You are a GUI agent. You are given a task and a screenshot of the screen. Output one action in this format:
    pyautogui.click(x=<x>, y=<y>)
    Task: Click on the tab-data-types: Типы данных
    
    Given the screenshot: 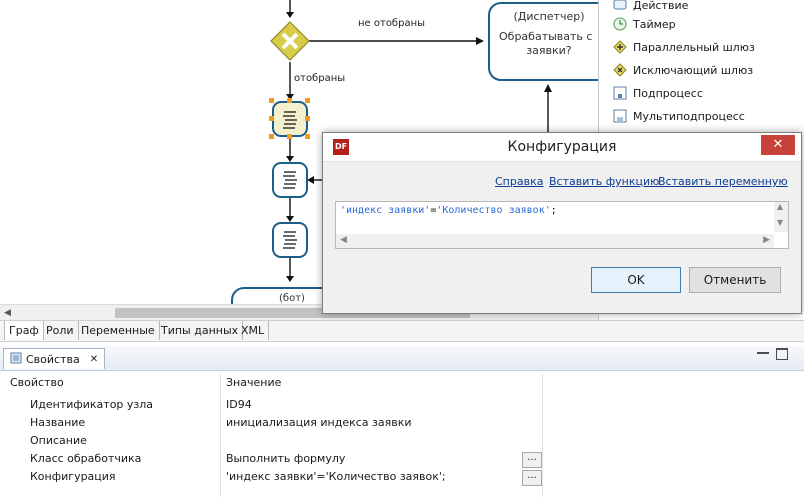 What is the action you would take?
    pyautogui.click(x=200, y=330)
    